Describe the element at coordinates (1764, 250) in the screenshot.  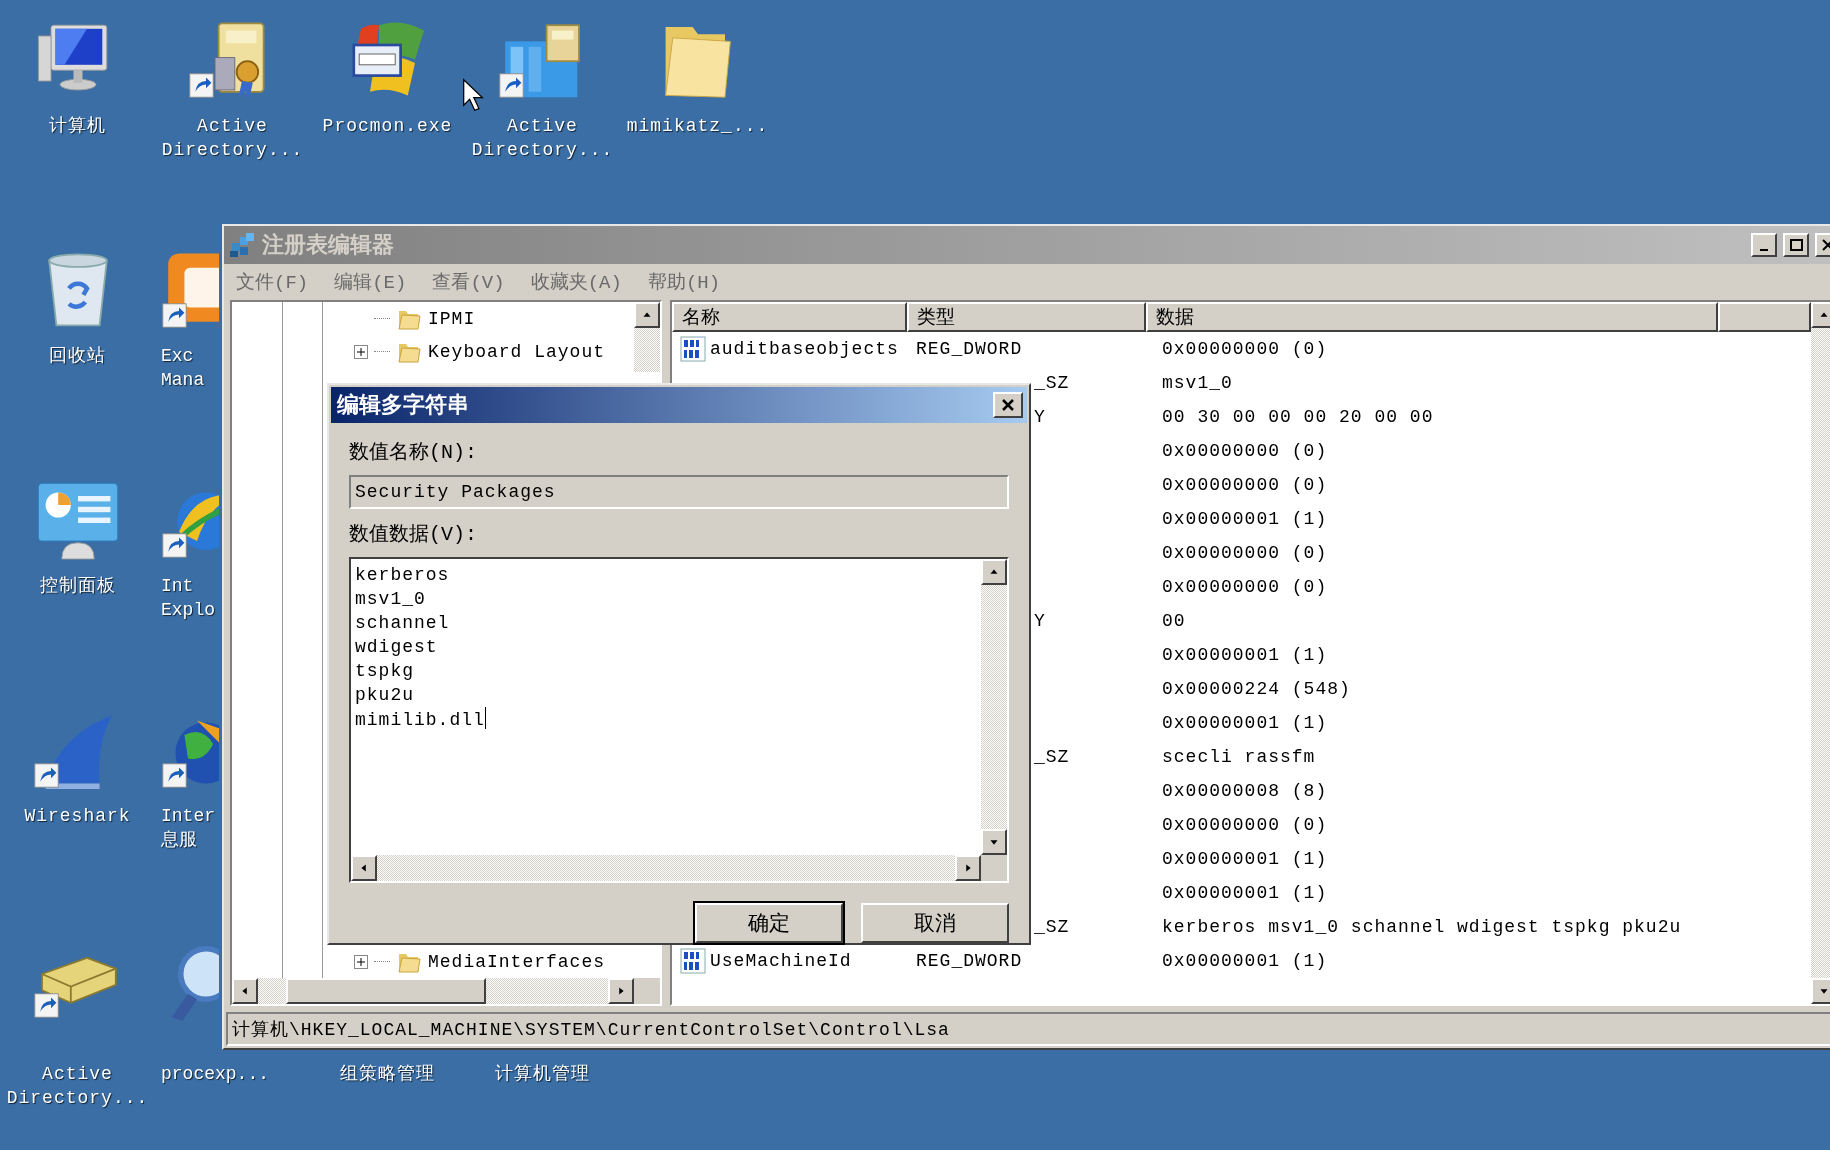
I see `minimize-icon` at that location.